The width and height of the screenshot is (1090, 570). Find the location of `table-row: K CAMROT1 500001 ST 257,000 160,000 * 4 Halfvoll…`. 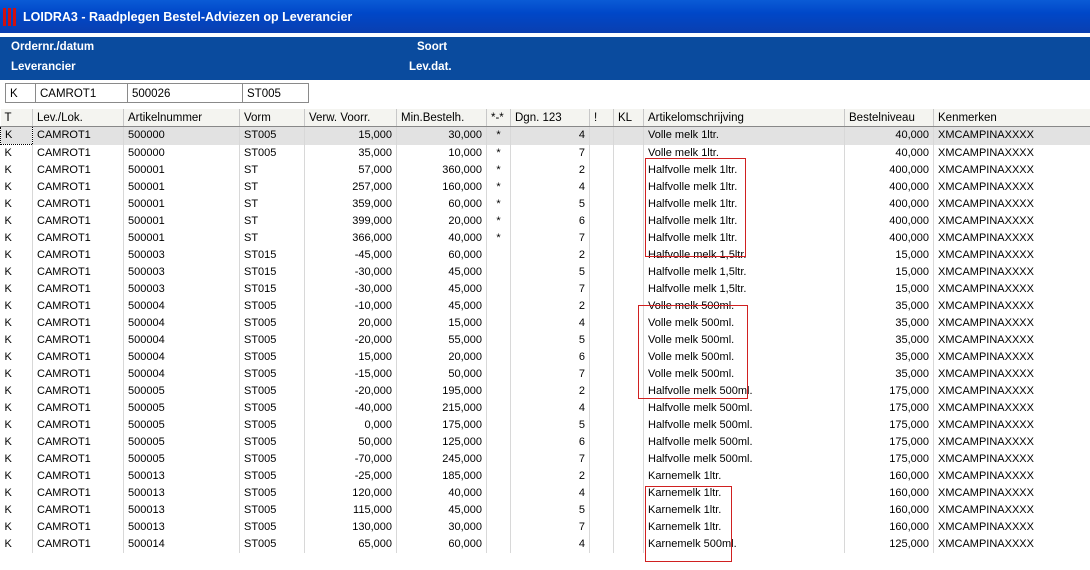

table-row: K CAMROT1 500001 ST 257,000 160,000 * 4 Halfvoll… is located at coordinates (545, 187).